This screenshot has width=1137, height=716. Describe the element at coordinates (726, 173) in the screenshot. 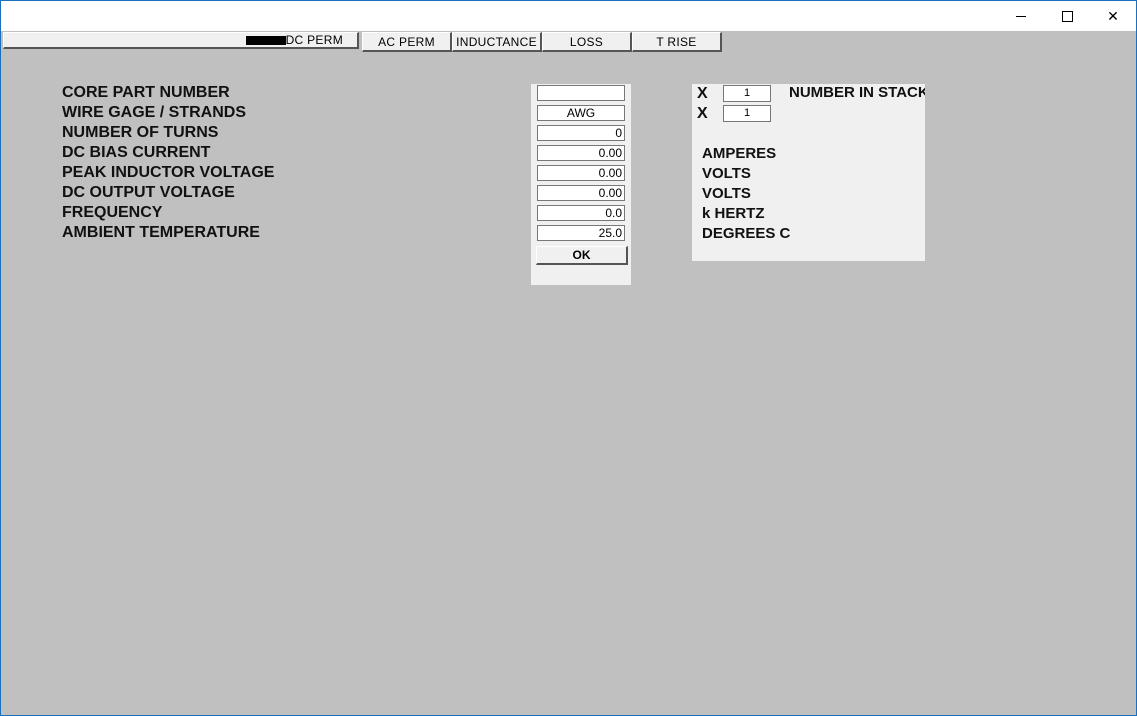

I see `unit-volts-peak: VOLTS` at that location.